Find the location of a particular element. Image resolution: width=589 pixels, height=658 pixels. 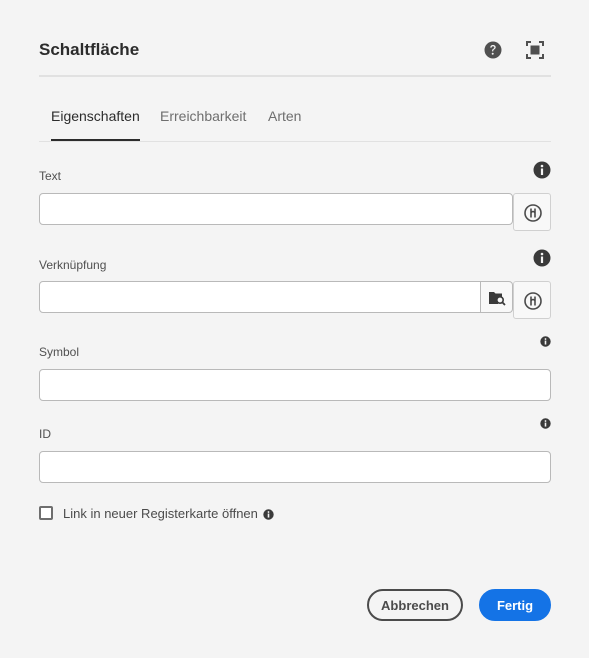

tab-styles: Arten is located at coordinates (284, 124).